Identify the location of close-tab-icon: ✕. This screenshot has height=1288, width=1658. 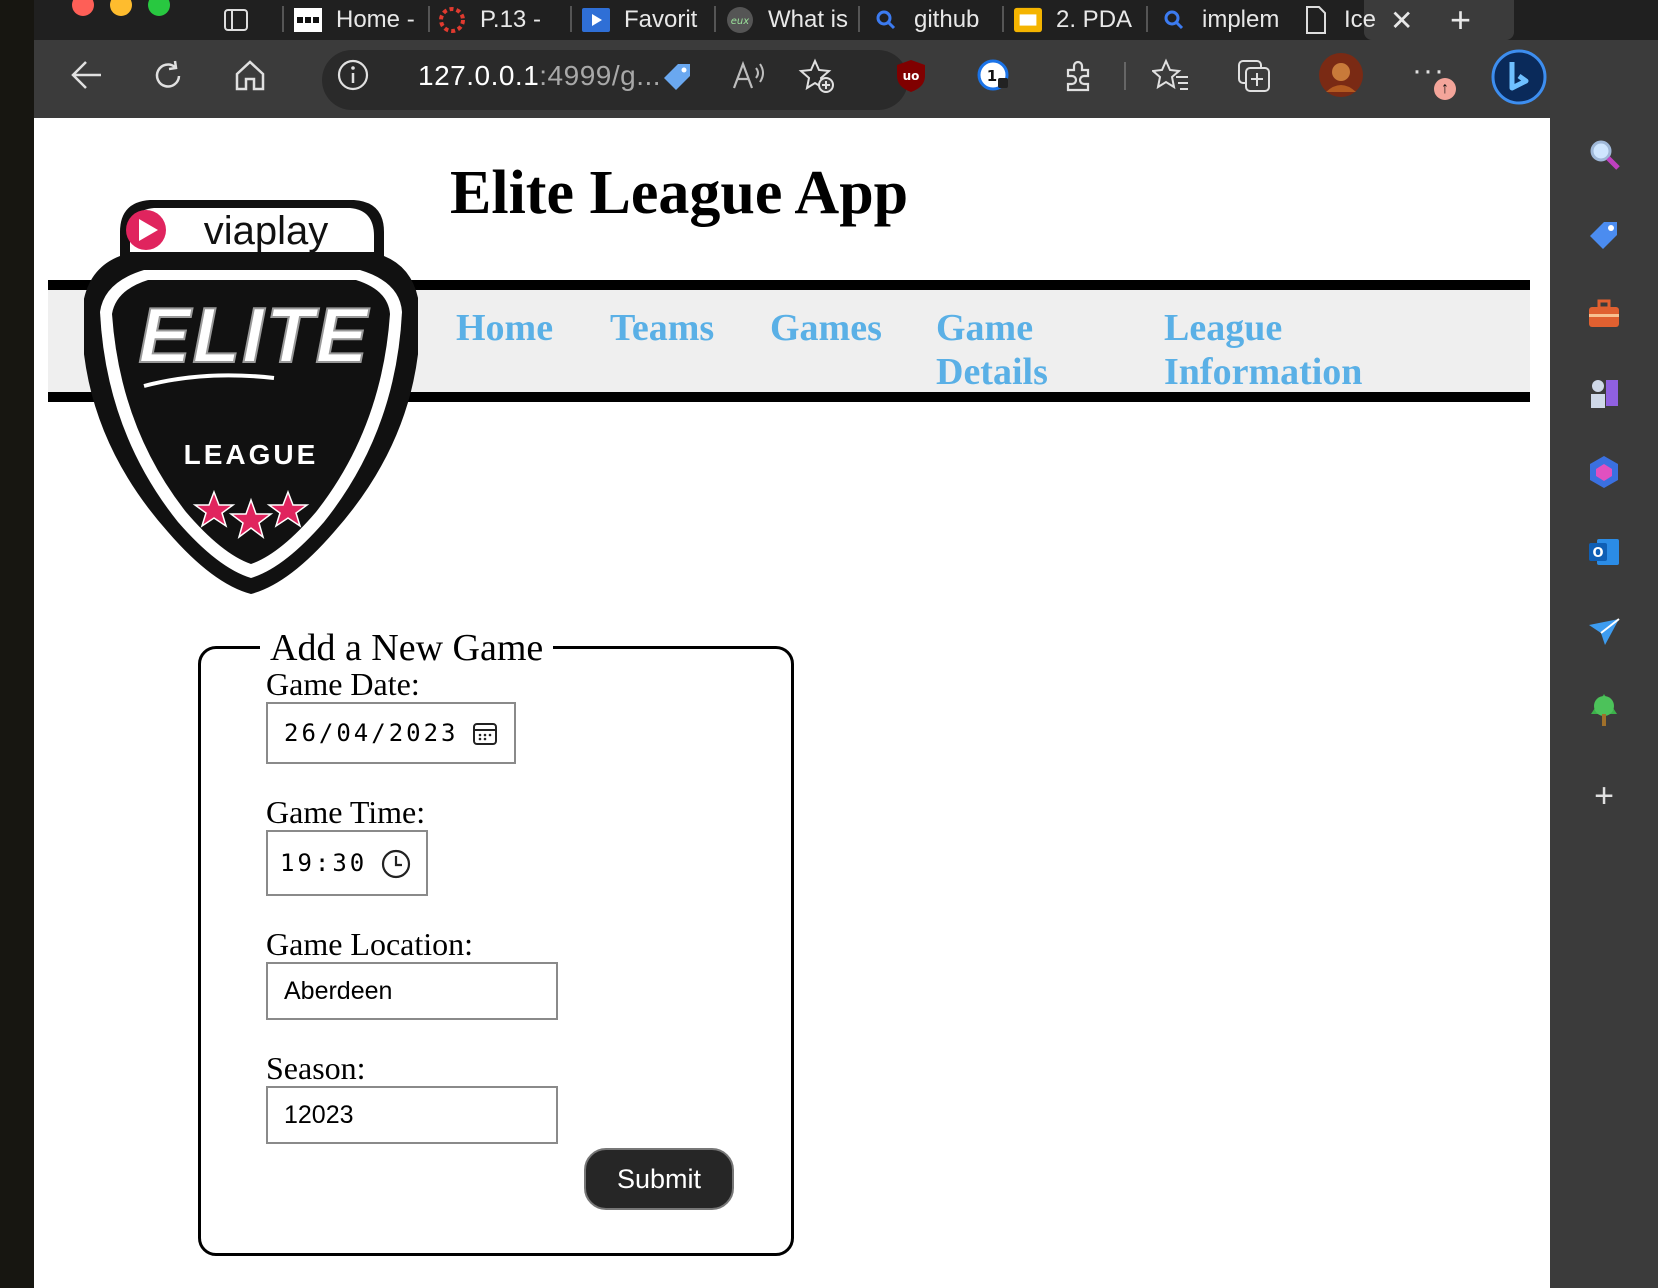
(1405, 20).